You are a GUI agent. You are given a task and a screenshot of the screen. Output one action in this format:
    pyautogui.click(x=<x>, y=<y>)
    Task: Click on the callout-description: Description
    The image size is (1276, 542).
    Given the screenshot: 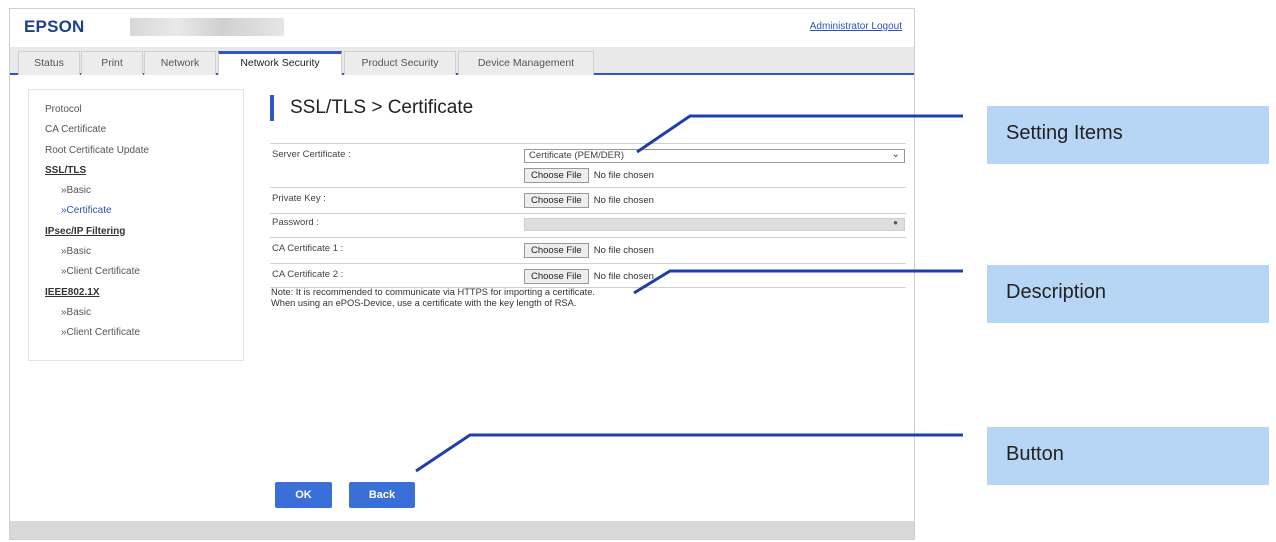 What is the action you would take?
    pyautogui.click(x=1128, y=294)
    